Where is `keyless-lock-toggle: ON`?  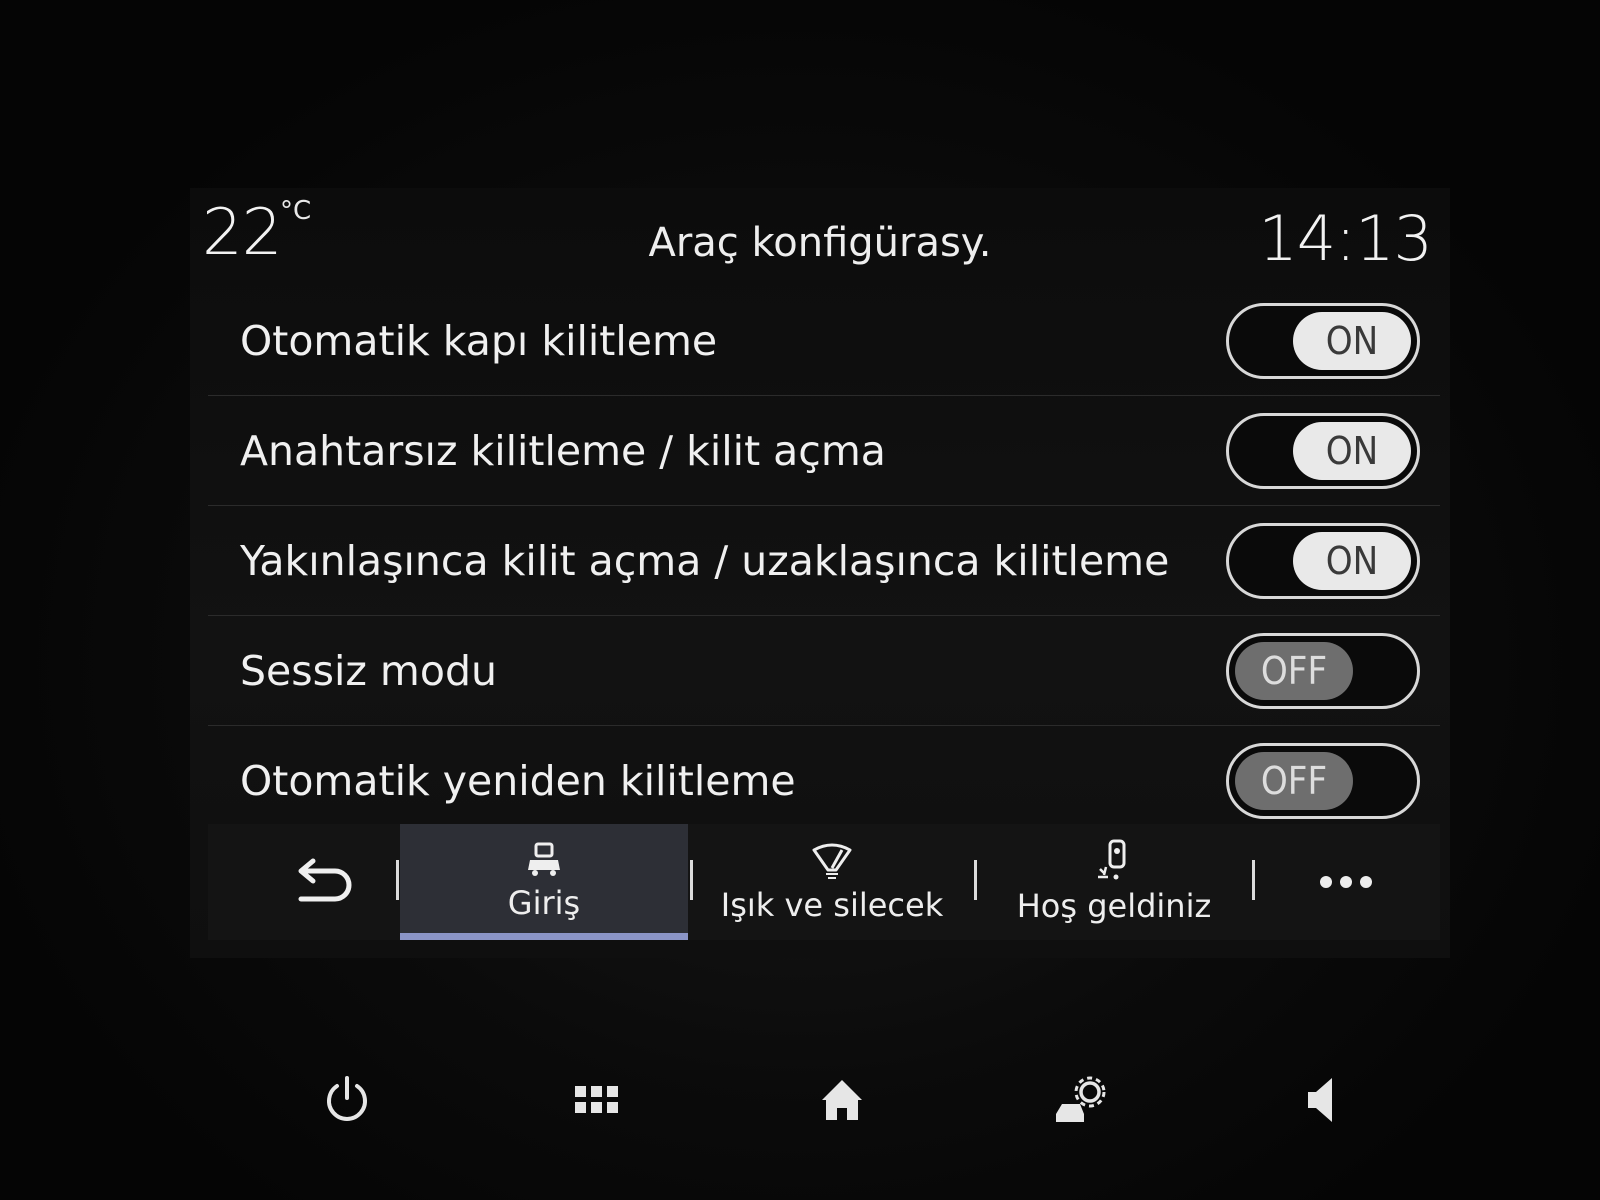
keyless-lock-toggle: ON is located at coordinates (1323, 450).